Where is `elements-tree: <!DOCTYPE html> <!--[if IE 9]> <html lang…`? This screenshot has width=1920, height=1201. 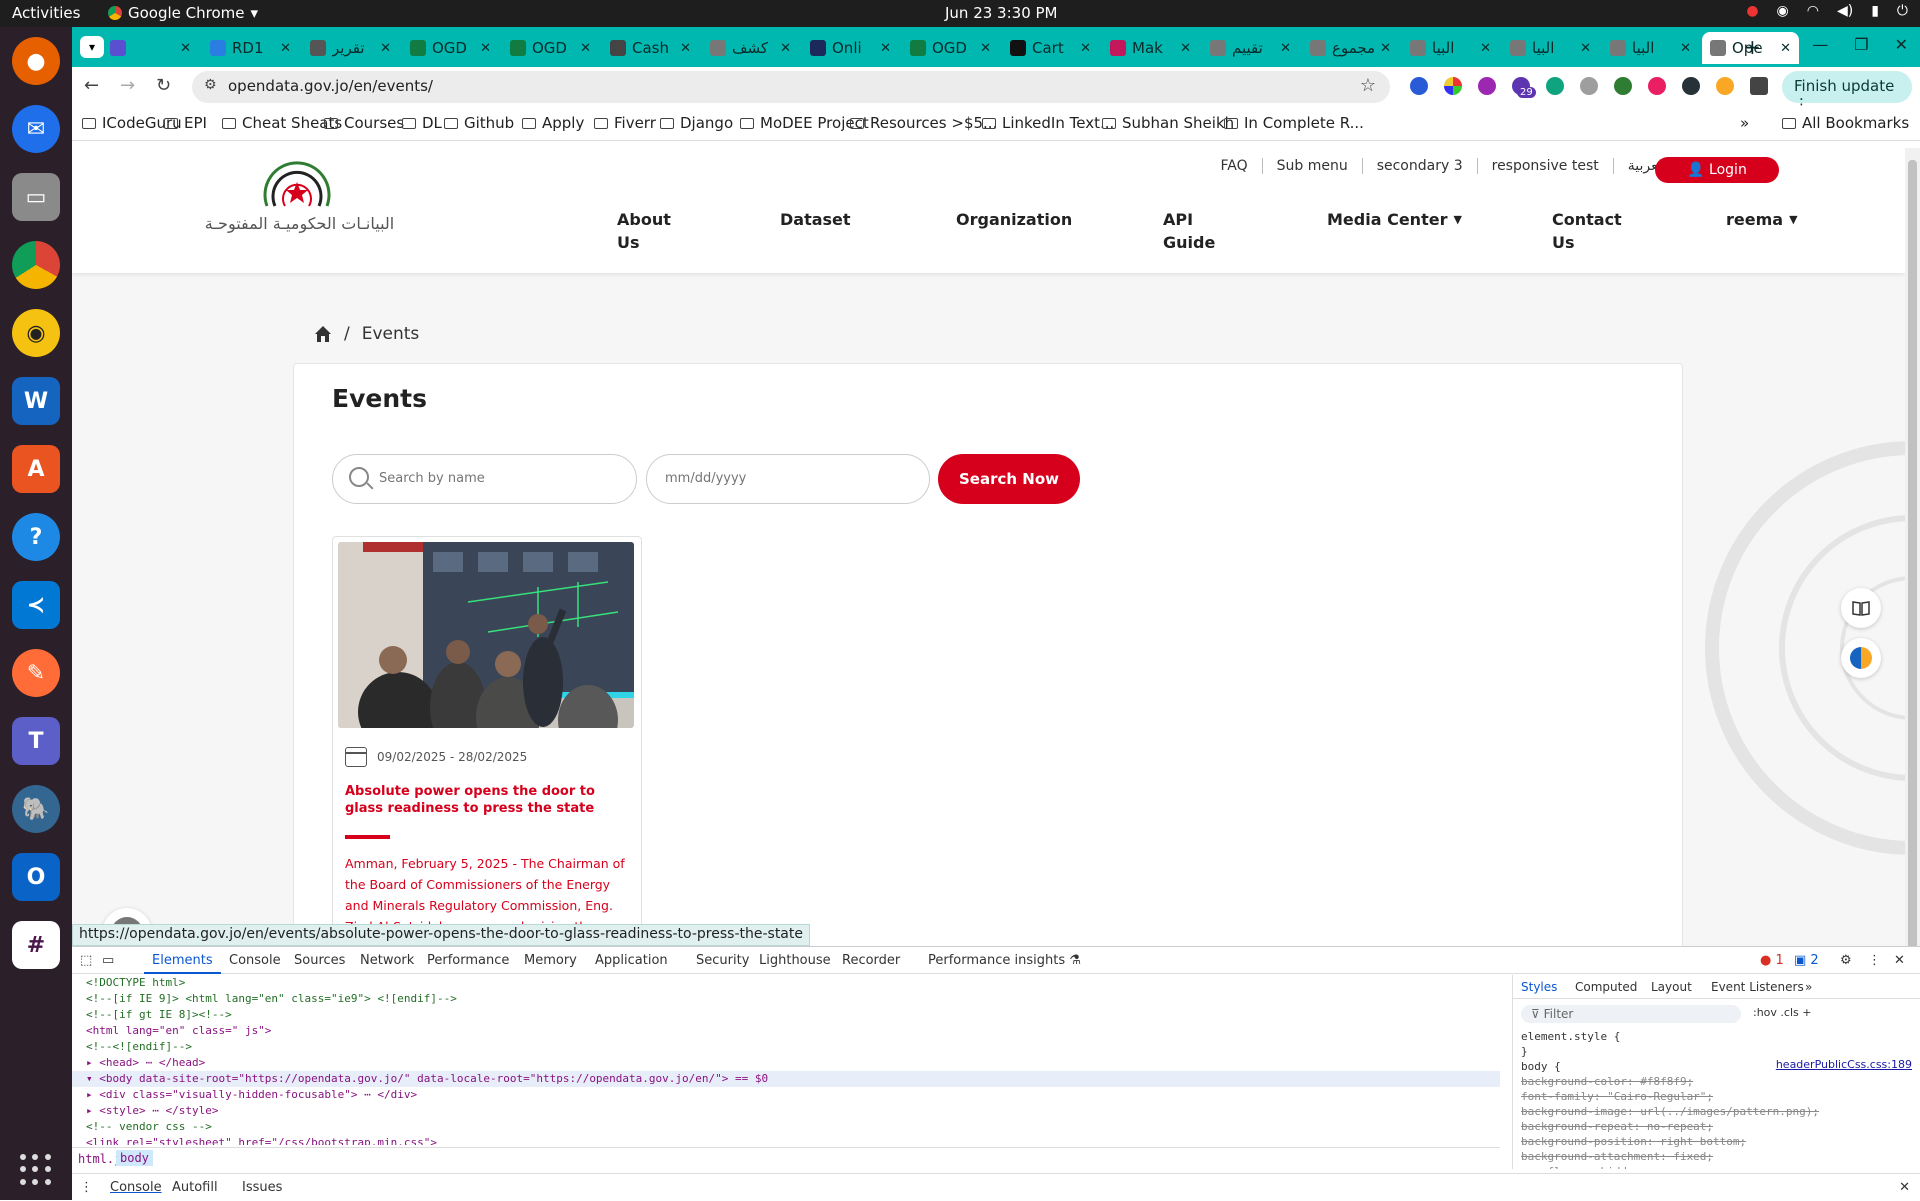 elements-tree: <!DOCTYPE html> <!--[if IE 9]> <html lang… is located at coordinates (786, 1060).